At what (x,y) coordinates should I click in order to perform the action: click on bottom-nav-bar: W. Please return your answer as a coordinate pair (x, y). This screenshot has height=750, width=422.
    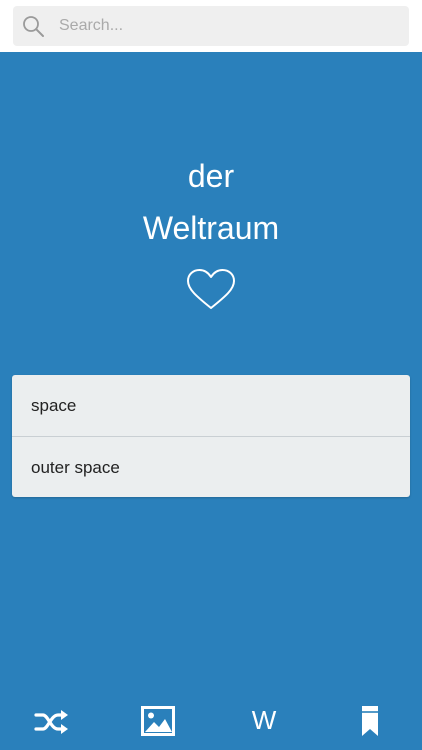
    Looking at the image, I should click on (211, 720).